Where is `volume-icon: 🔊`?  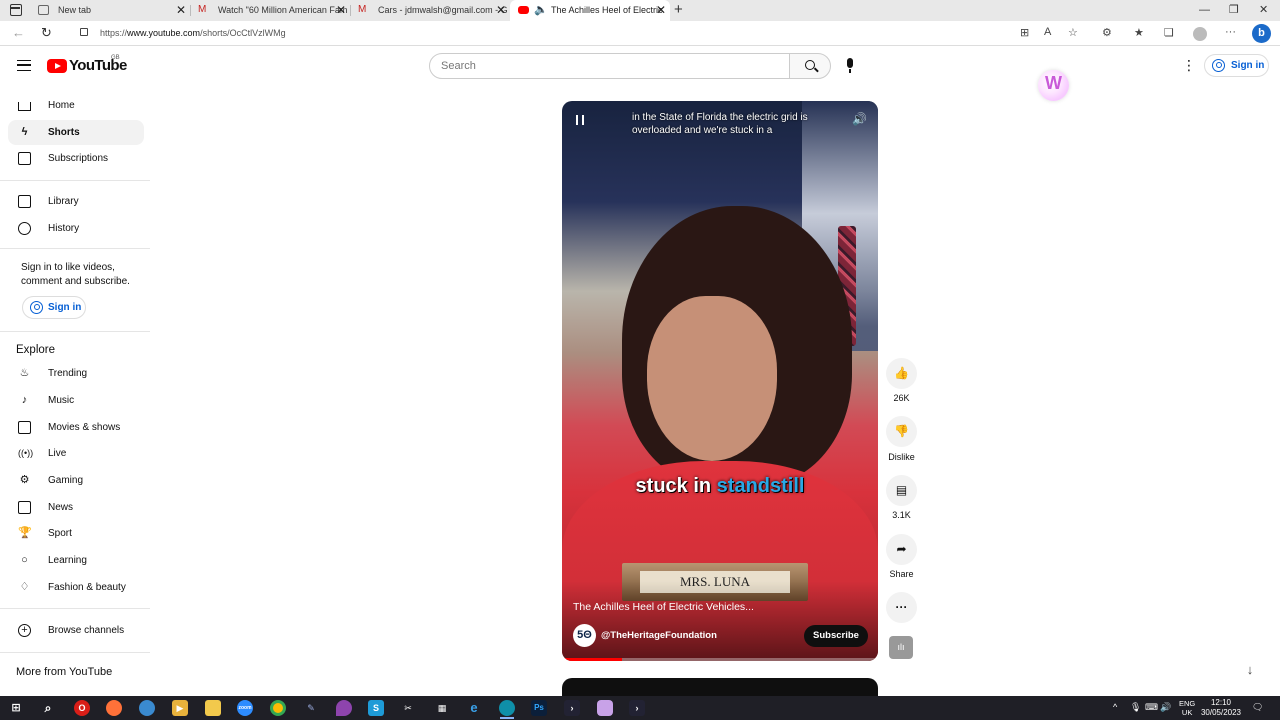
volume-icon: 🔊 is located at coordinates (859, 119).